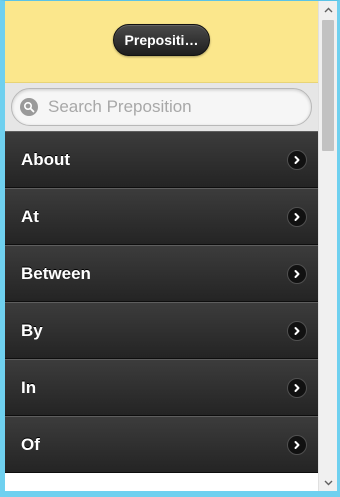 The height and width of the screenshot is (497, 340). Describe the element at coordinates (29, 387) in the screenshot. I see `list-item-label: In` at that location.